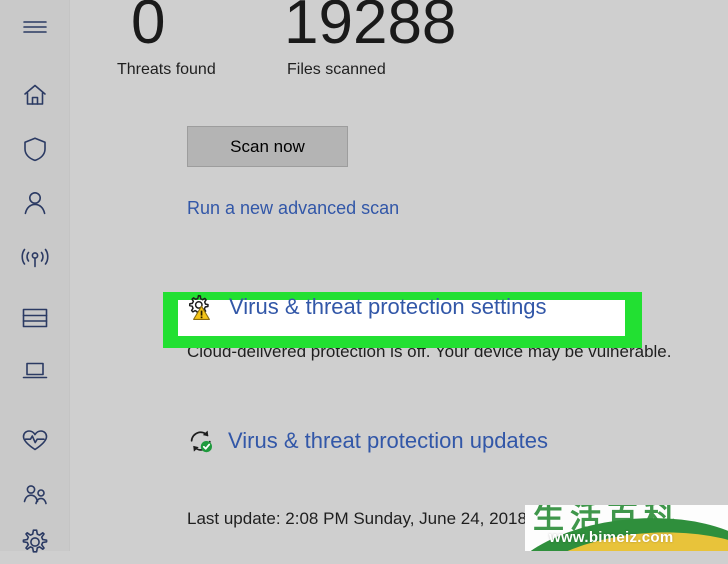  I want to click on nav-item-family-options, so click(35, 495).